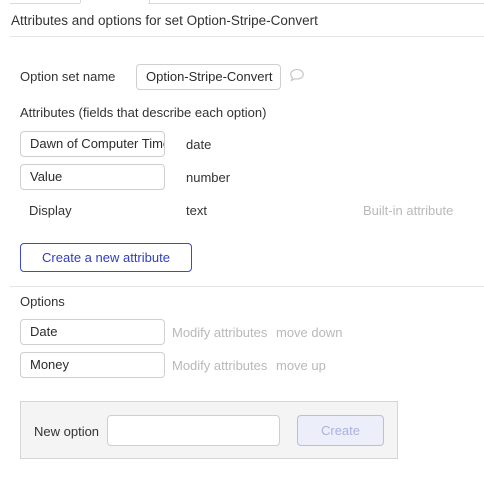  What do you see at coordinates (92, 144) in the screenshot?
I see `attribute-name-field: Dawn of Computer Time` at bounding box center [92, 144].